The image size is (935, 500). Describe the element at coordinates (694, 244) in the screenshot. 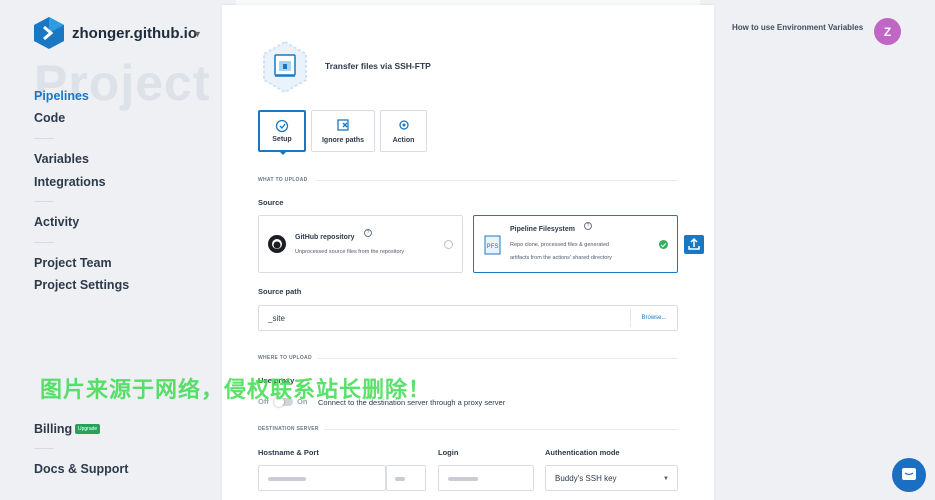

I see `upload-icon` at that location.